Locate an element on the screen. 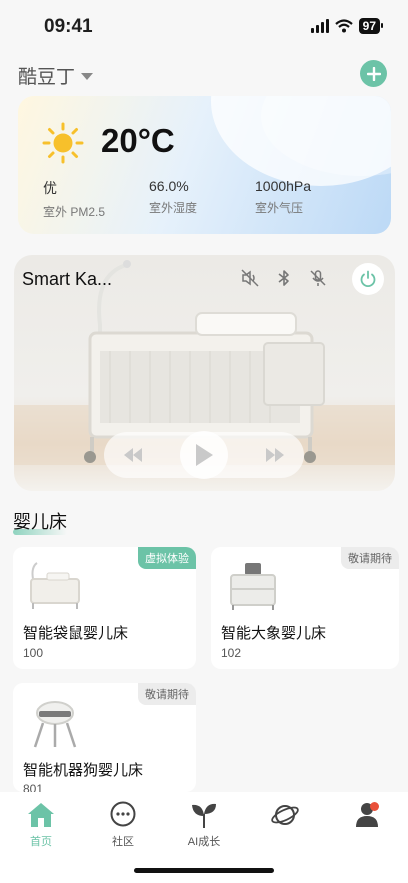  device-status-icons is located at coordinates (284, 278).